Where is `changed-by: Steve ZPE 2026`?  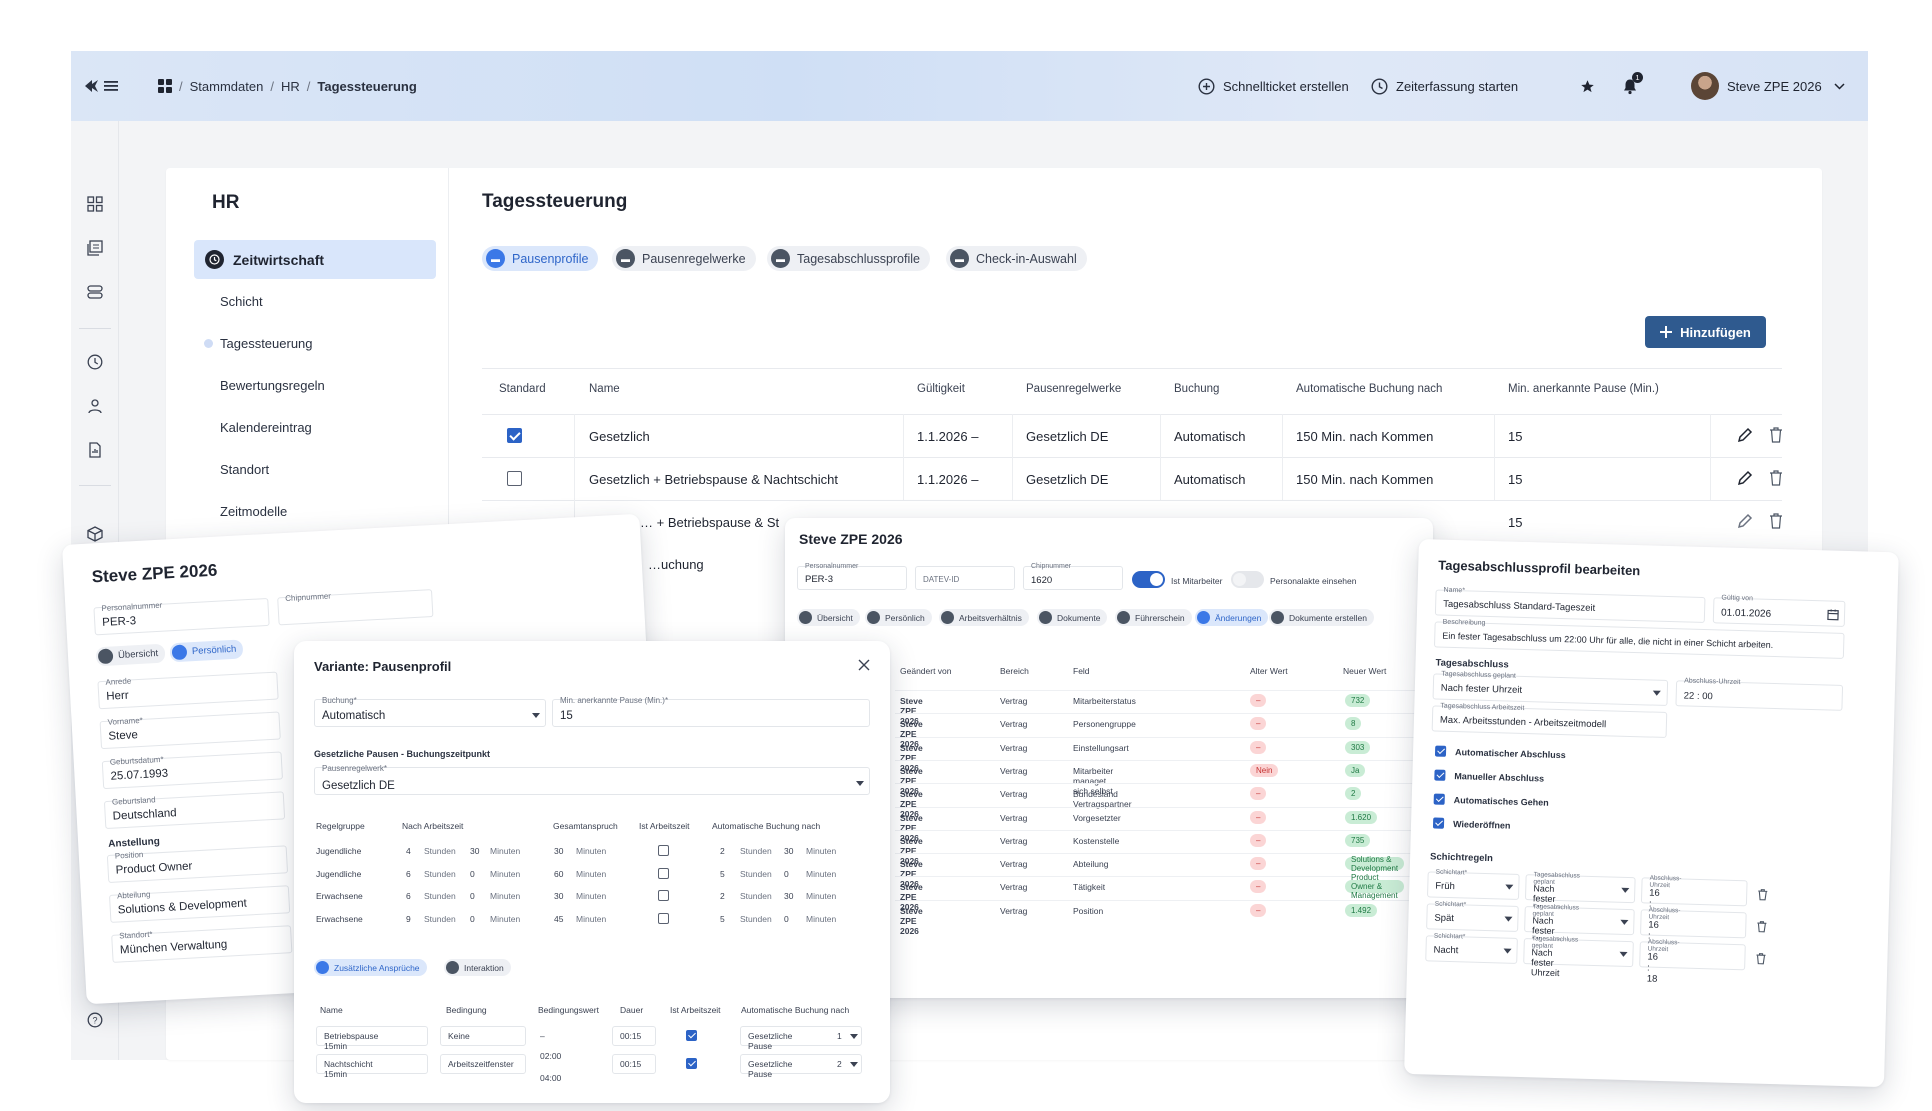
changed-by: Steve ZPE 2026 is located at coordinates (911, 920).